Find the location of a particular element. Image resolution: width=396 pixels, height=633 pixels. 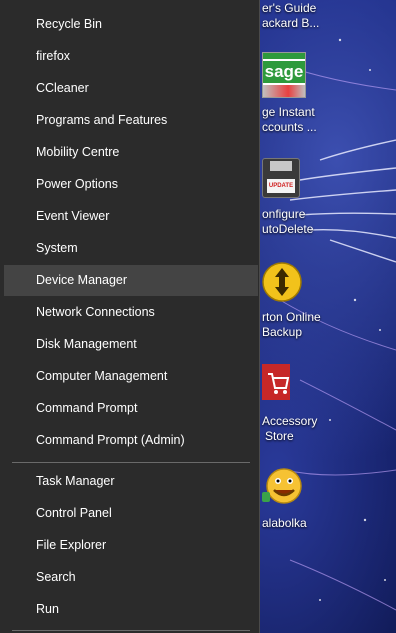

desktop-icon-accessory-store: Accessory Store is located at coordinates (302, 404).